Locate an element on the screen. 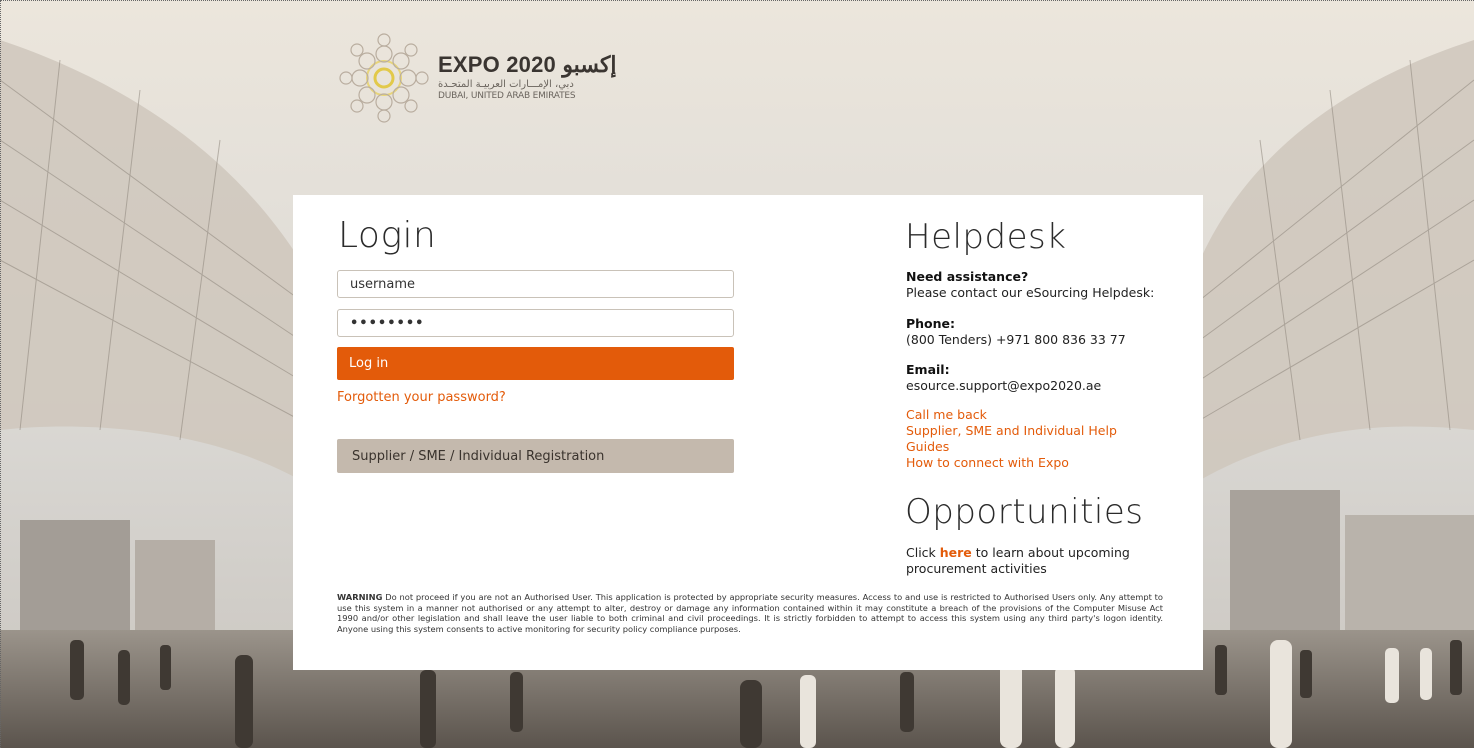 The image size is (1474, 748). login-title: Login is located at coordinates (387, 235).